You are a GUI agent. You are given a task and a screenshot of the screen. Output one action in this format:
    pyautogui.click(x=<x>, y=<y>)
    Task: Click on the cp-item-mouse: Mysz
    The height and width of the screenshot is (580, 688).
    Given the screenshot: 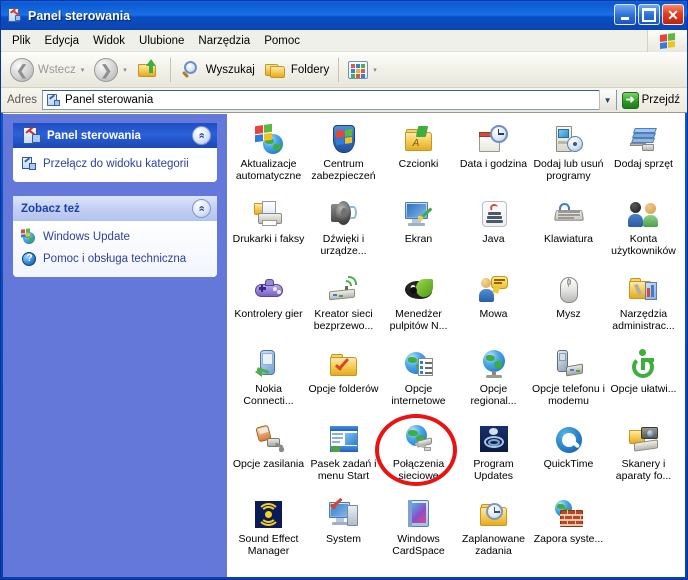 What is the action you would take?
    pyautogui.click(x=568, y=309)
    